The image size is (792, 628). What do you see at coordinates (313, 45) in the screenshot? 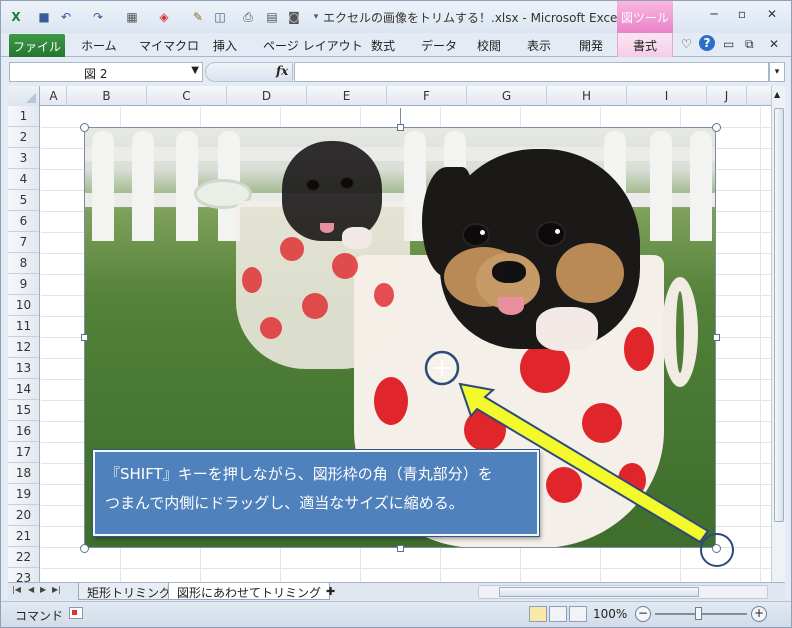
I see `tab-page-layout: ページ レイアウト` at bounding box center [313, 45].